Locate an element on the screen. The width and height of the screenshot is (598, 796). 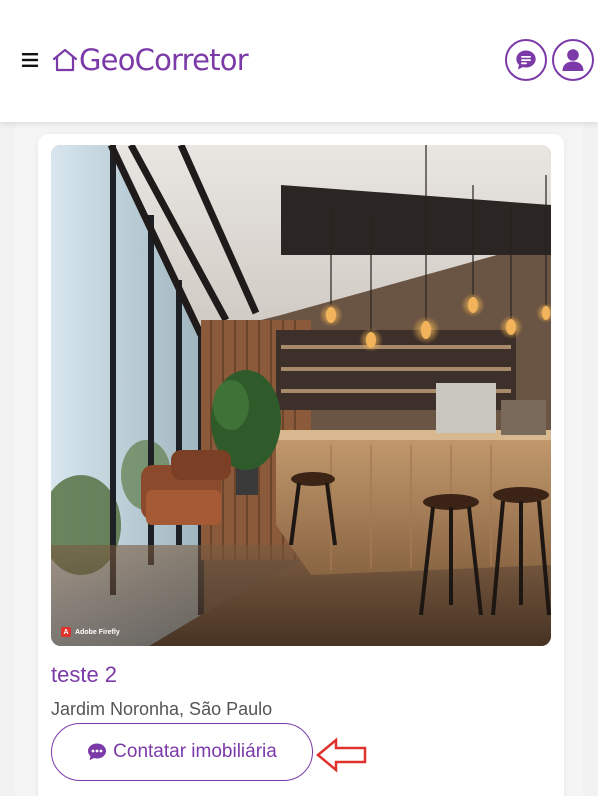
contact-agency-label: Contatar imobiliária is located at coordinates (195, 751).